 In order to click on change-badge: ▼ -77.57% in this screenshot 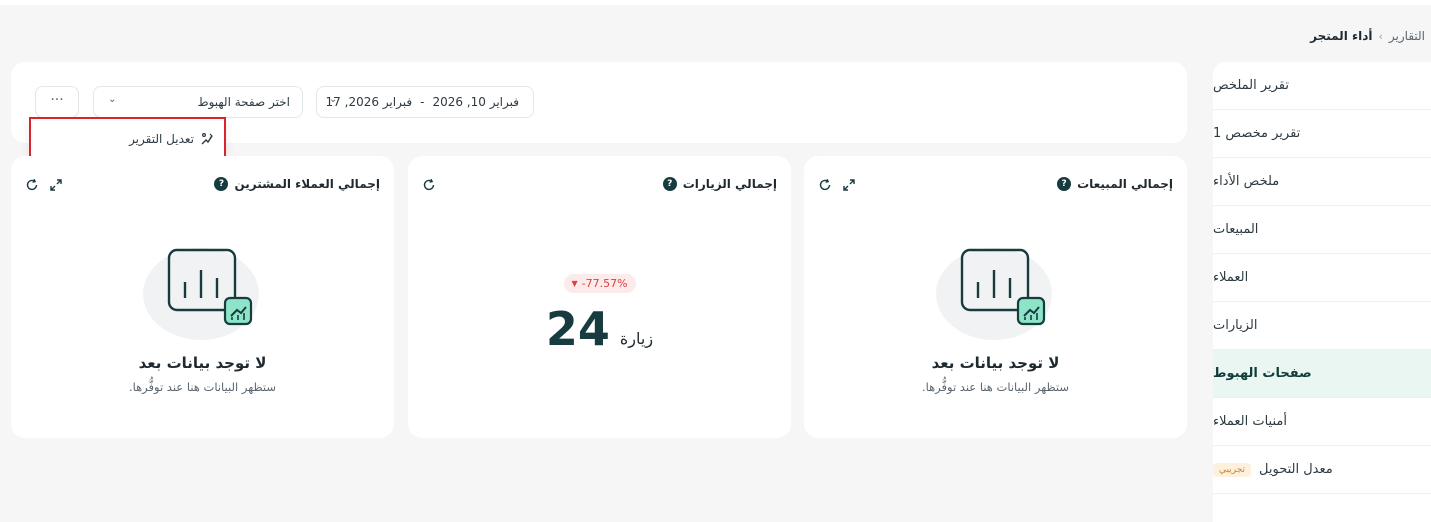, I will do `click(599, 283)`.